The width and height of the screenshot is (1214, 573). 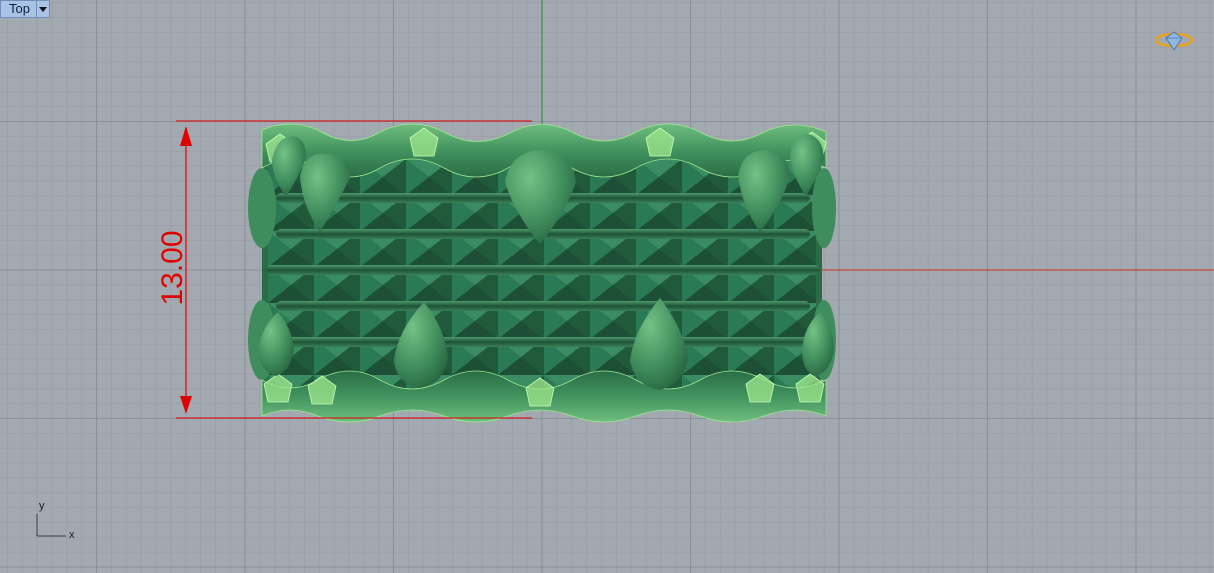 I want to click on dimension-value: 13.00, so click(x=172, y=267).